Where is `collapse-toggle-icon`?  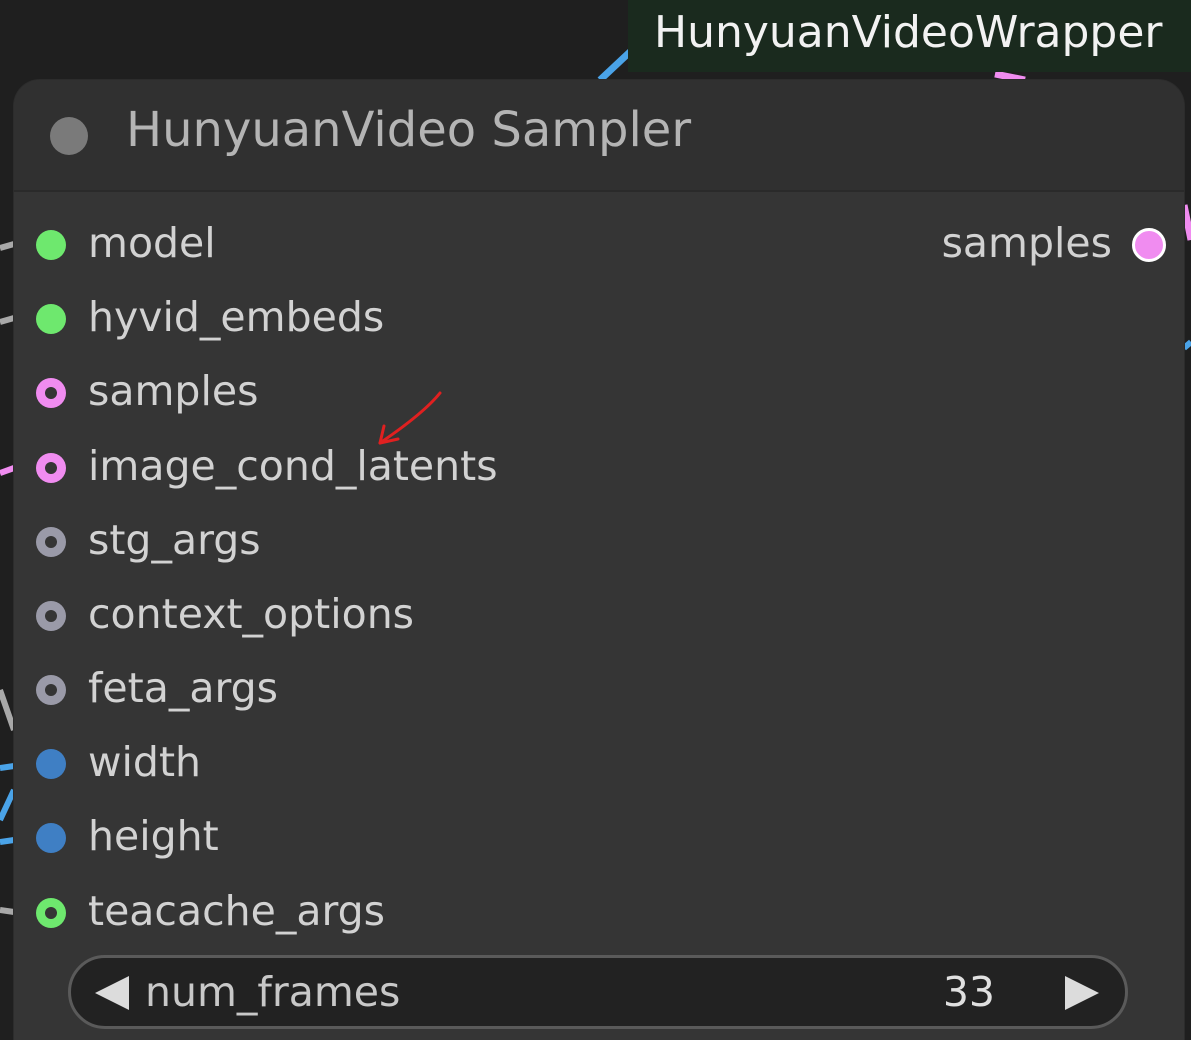
collapse-toggle-icon is located at coordinates (69, 136).